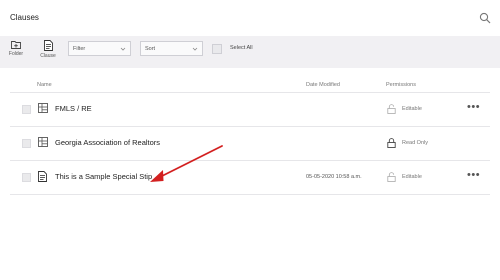  What do you see at coordinates (171, 48) in the screenshot?
I see `sort-dropdown: Sort` at bounding box center [171, 48].